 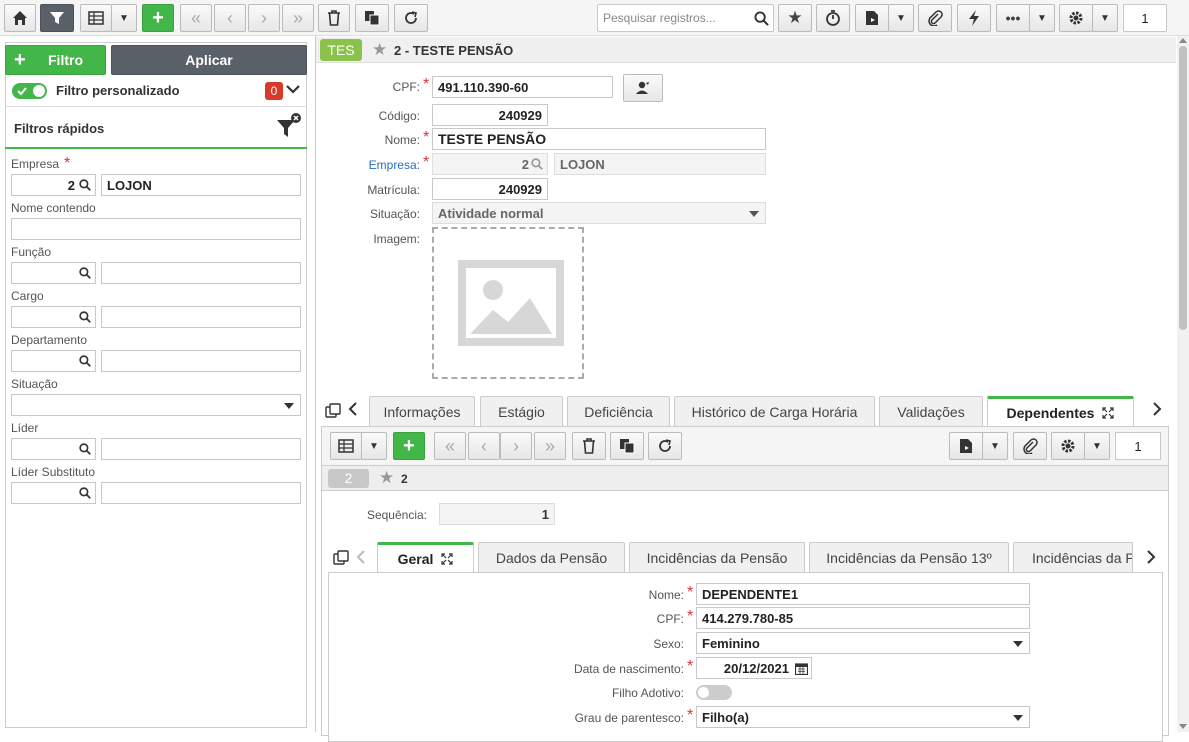 I want to click on dep-last-button: », so click(x=550, y=446).